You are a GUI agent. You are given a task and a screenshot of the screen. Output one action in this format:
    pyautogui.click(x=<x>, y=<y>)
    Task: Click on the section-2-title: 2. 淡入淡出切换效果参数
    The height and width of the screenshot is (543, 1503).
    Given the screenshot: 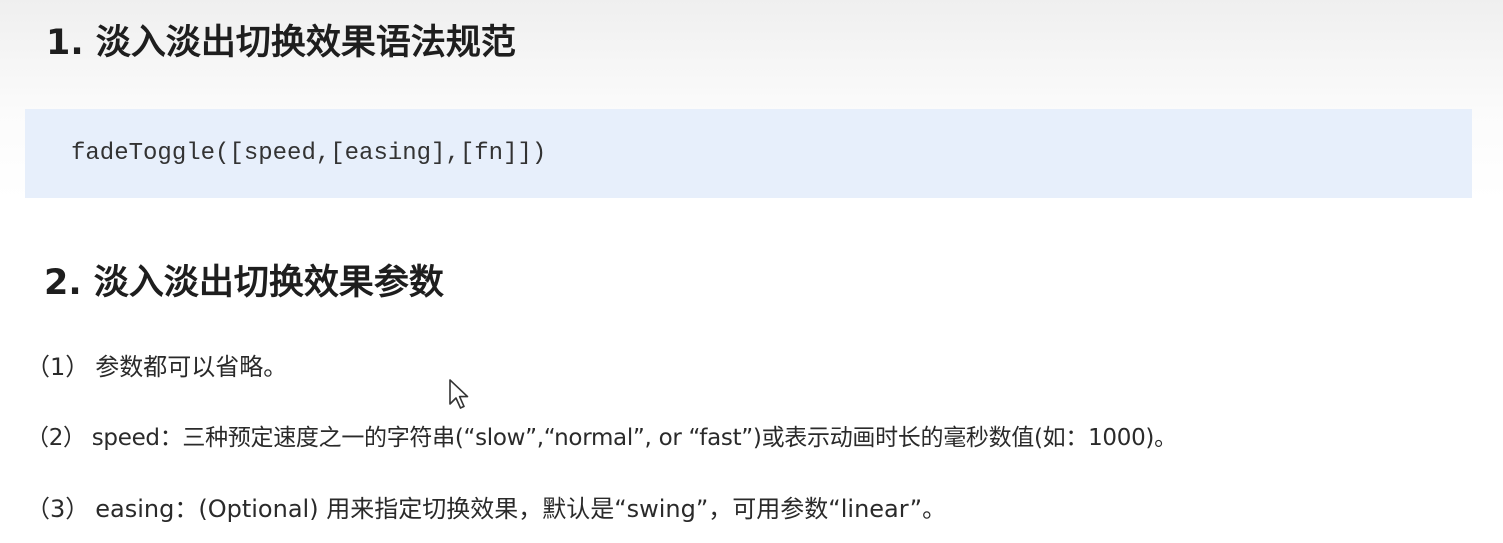 What is the action you would take?
    pyautogui.click(x=244, y=283)
    